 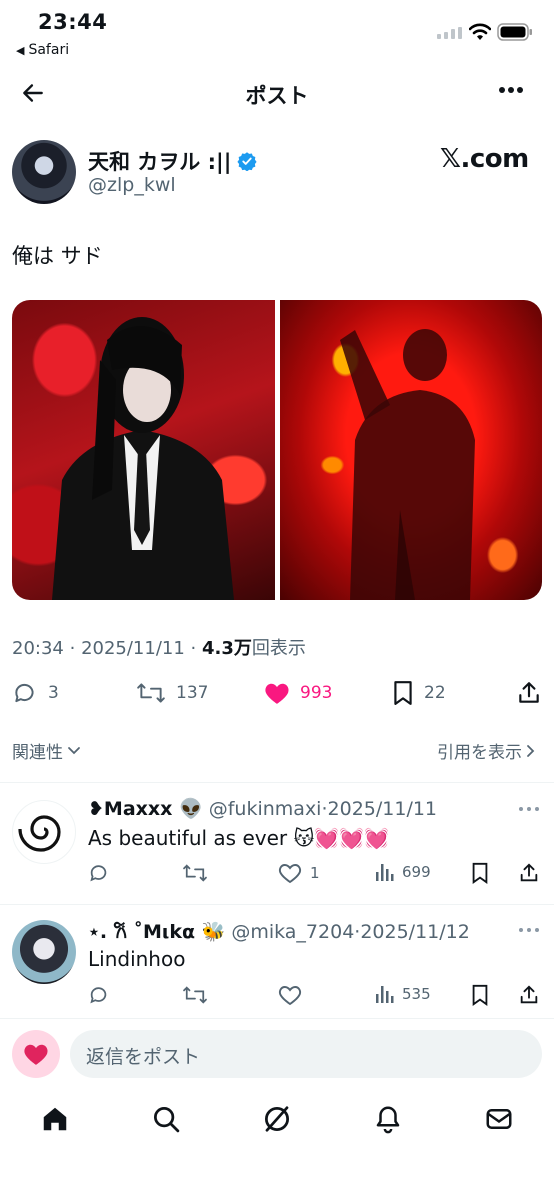 I want to click on reply-display-name: ❥Maxxx 👽, so click(x=145, y=809).